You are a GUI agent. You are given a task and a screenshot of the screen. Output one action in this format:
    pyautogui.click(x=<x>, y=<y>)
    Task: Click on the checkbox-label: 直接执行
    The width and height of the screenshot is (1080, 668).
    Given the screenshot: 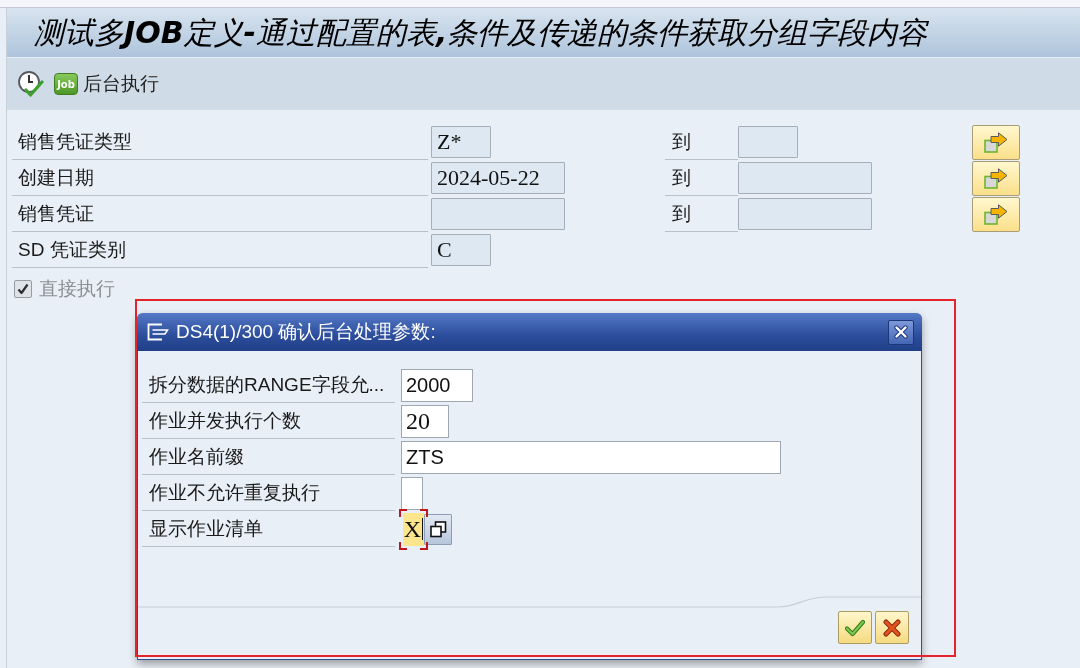 What is the action you would take?
    pyautogui.click(x=77, y=289)
    